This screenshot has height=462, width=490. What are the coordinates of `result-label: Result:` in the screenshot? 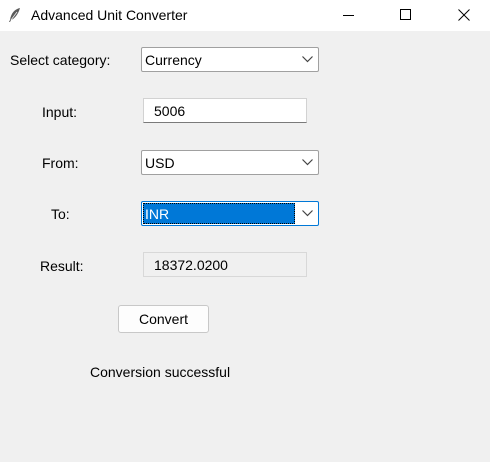 It's located at (62, 266).